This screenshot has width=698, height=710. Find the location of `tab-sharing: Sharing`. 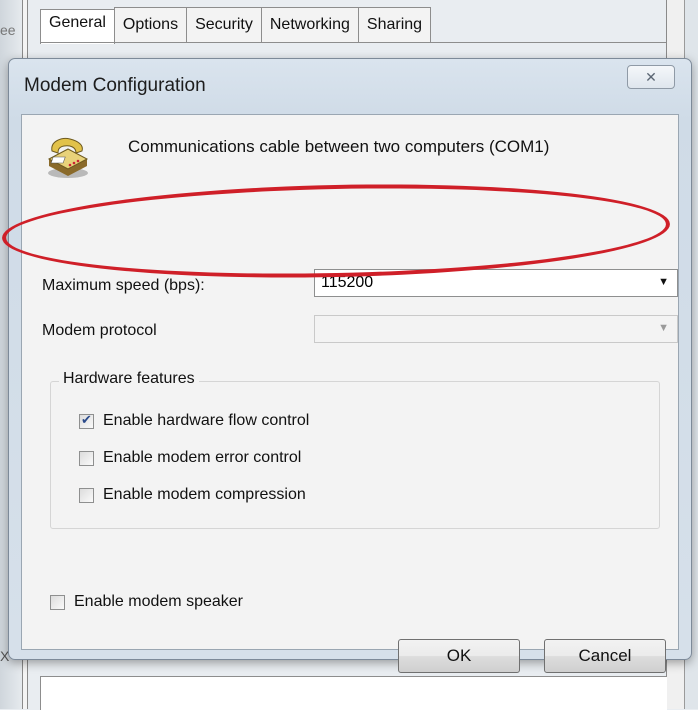

tab-sharing: Sharing is located at coordinates (394, 24).